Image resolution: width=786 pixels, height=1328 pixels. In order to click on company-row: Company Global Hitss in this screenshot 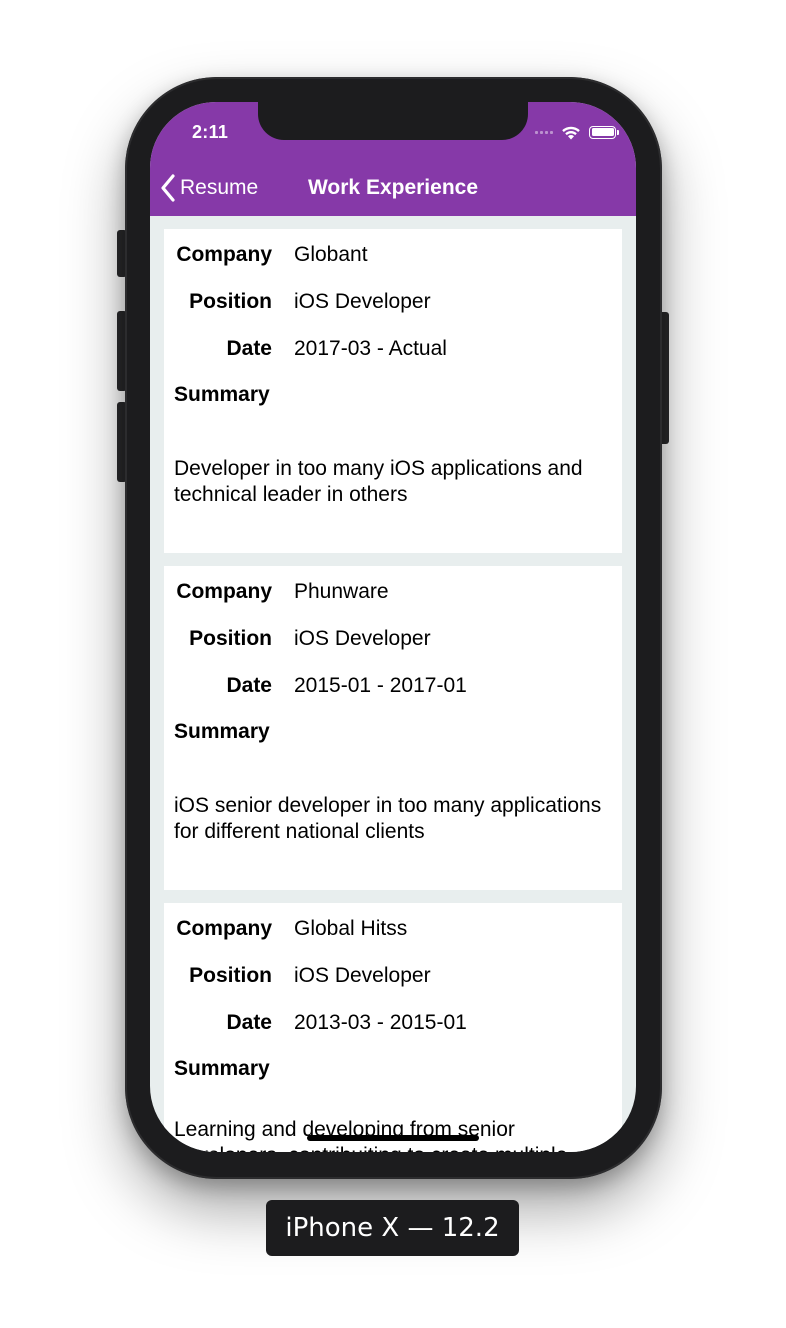, I will do `click(393, 929)`.